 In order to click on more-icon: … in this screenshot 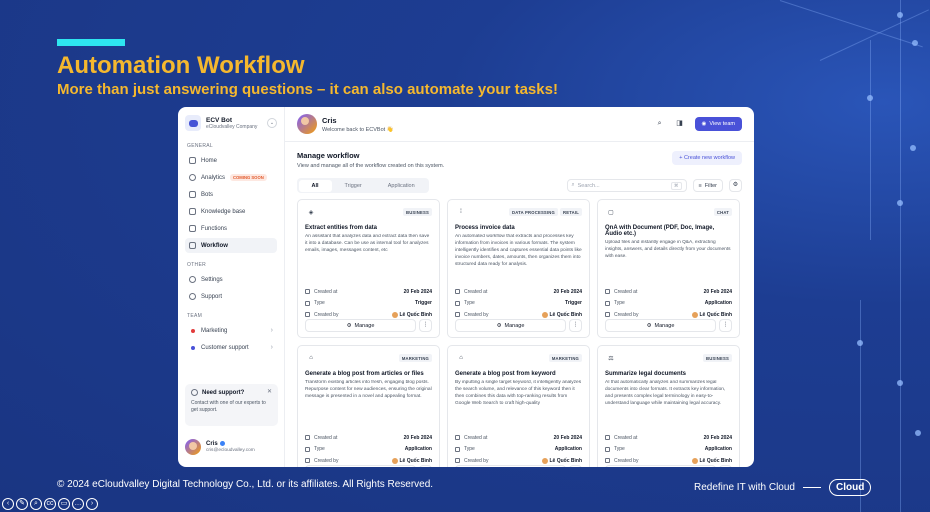, I will do `click(78, 504)`.